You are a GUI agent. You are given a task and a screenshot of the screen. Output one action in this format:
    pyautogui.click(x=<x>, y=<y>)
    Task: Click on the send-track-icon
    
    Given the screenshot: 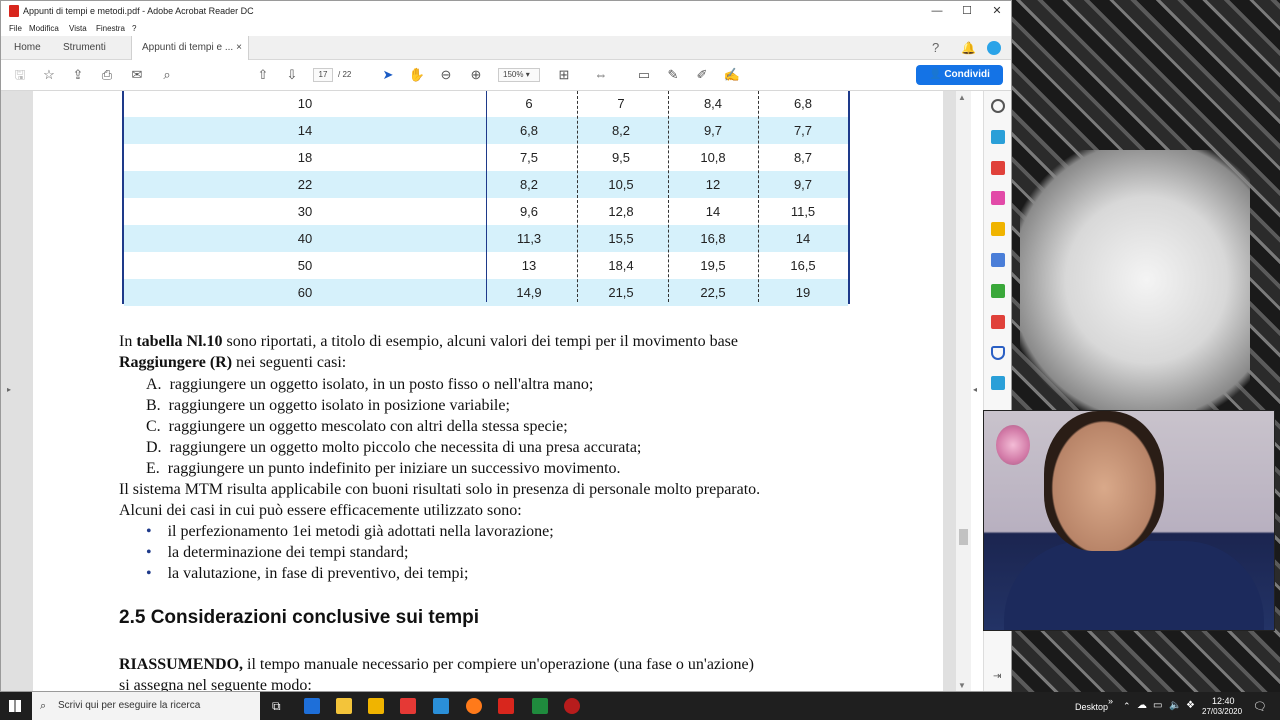 What is the action you would take?
    pyautogui.click(x=998, y=383)
    